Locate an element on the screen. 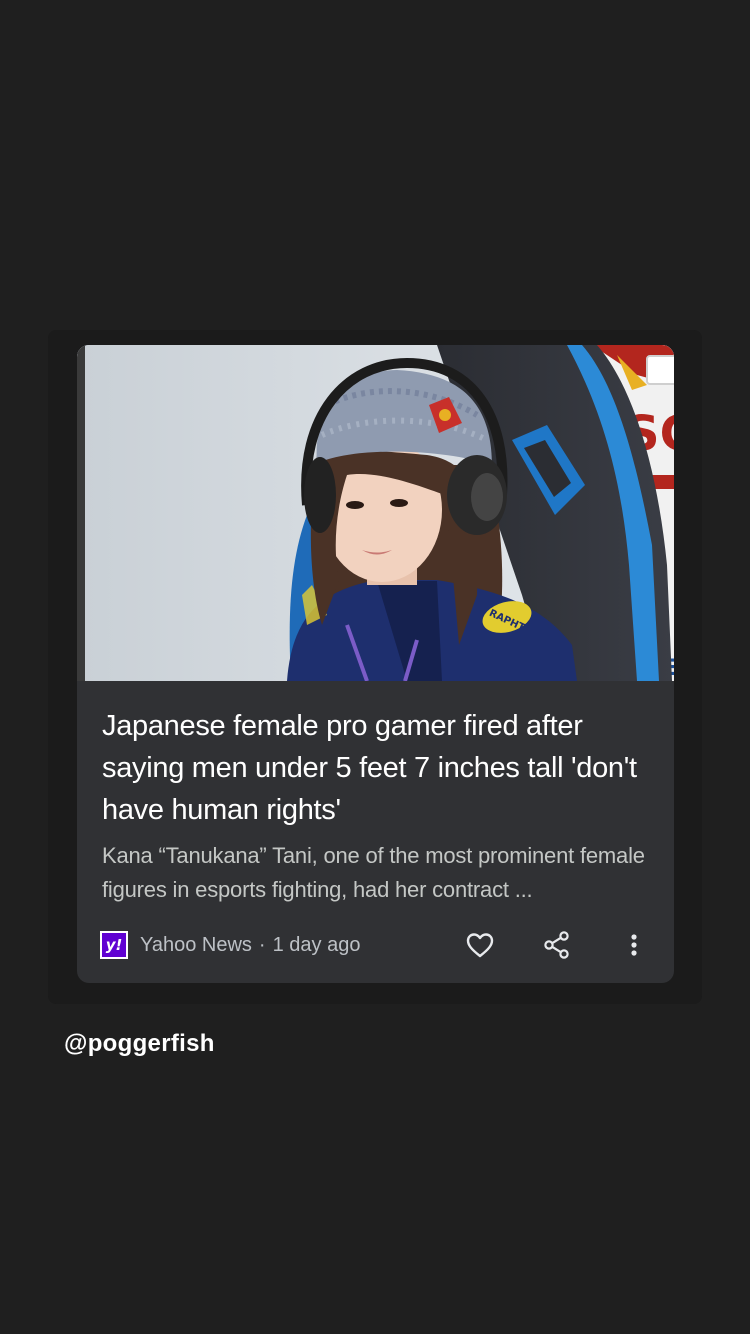 This screenshot has height=1334, width=750. more-vert-icon is located at coordinates (634, 945).